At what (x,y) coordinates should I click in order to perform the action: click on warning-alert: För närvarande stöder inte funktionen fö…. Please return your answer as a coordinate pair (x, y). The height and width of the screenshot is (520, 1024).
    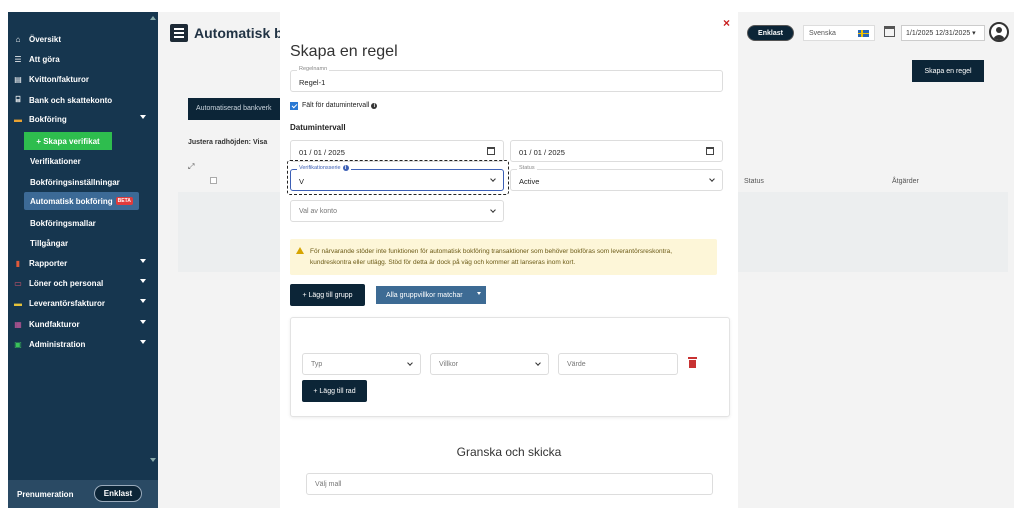
    Looking at the image, I should click on (503, 257).